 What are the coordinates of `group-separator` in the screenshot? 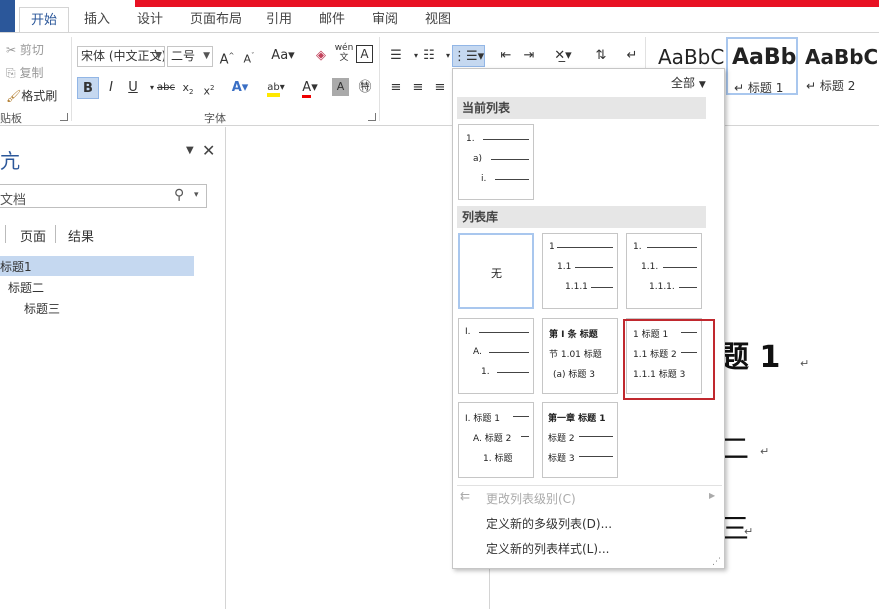 It's located at (379, 79).